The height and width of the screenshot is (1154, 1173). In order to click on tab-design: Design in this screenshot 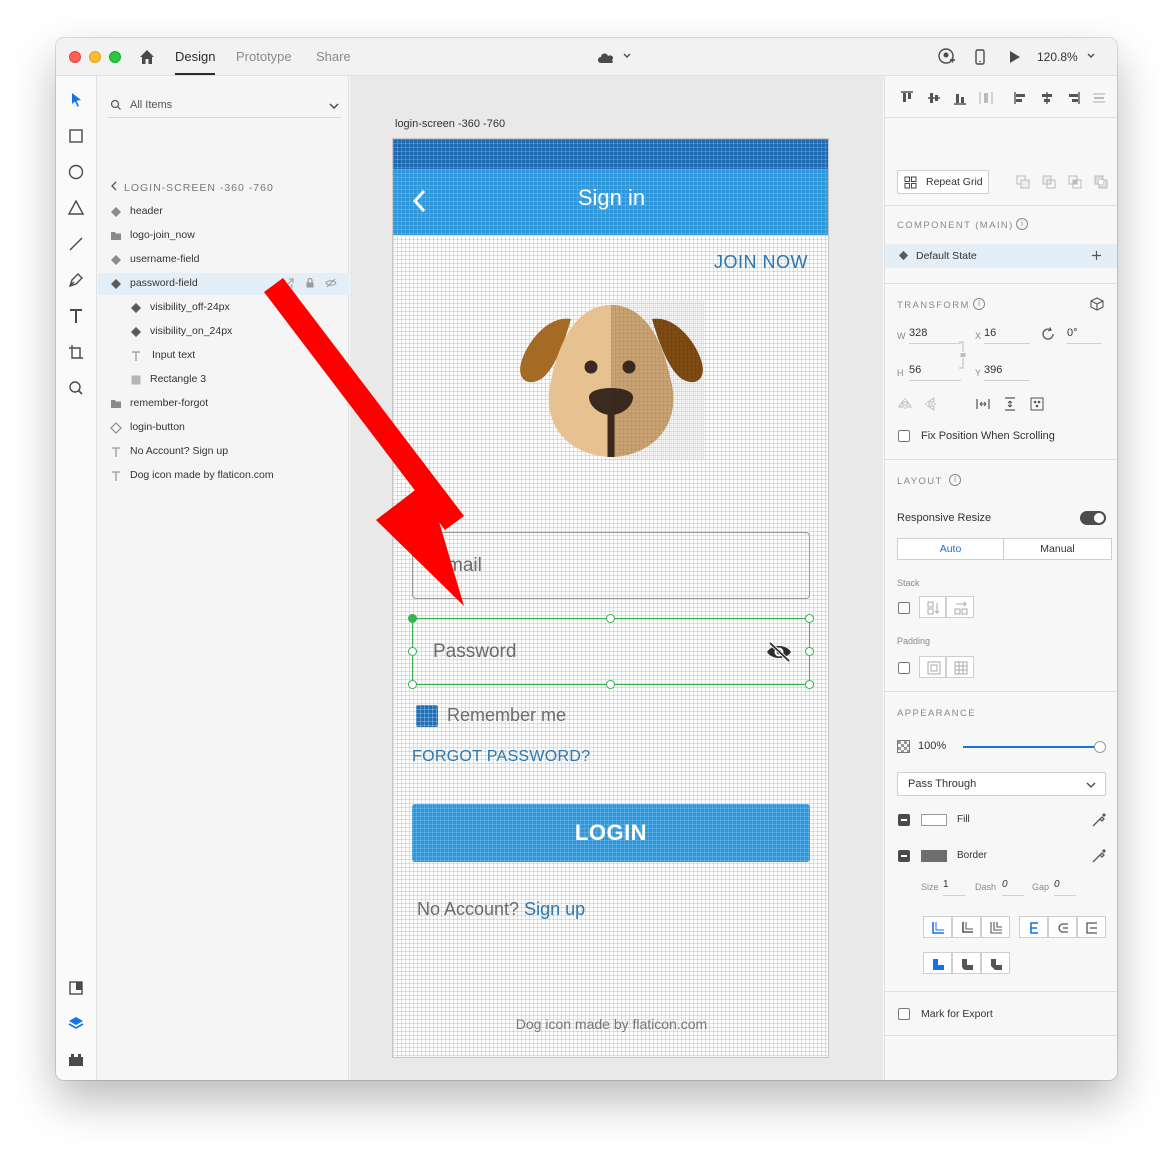, I will do `click(195, 62)`.